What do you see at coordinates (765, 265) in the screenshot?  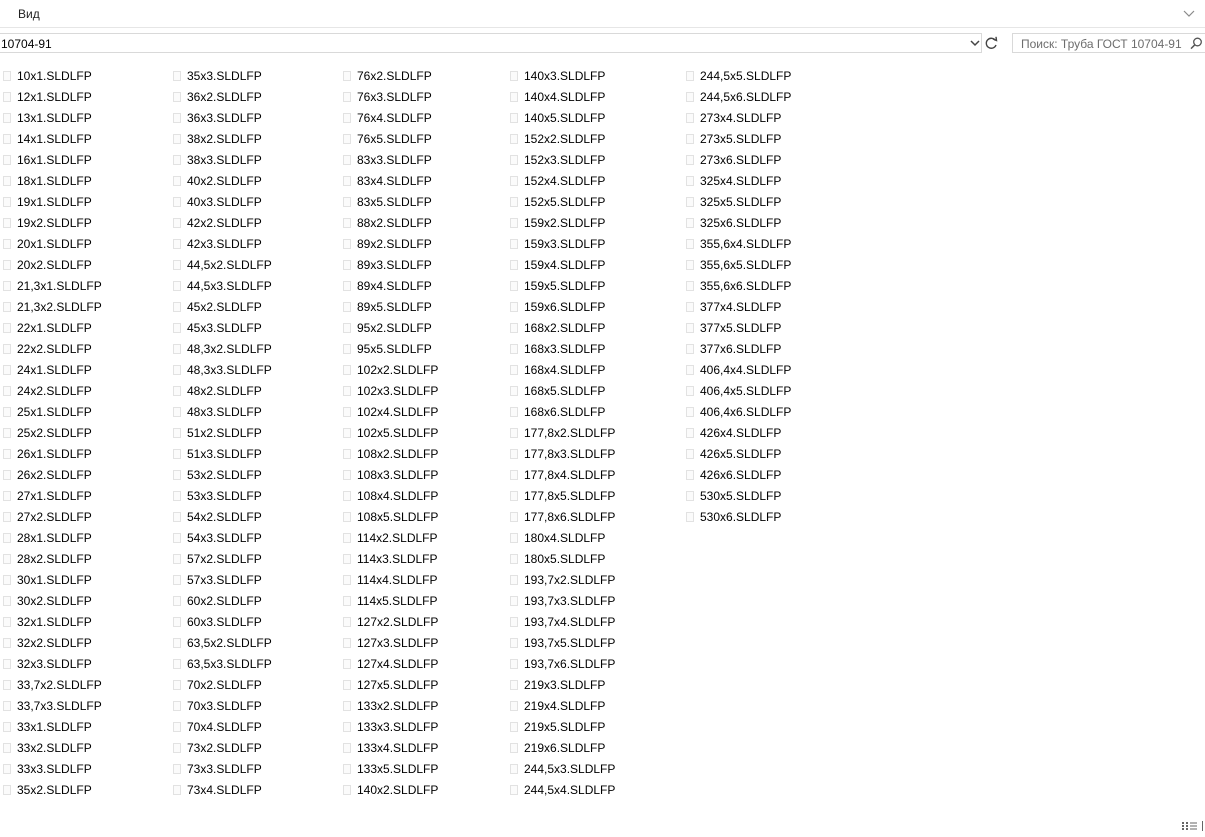 I see `file-item: 355,6x5.SLDLFP` at bounding box center [765, 265].